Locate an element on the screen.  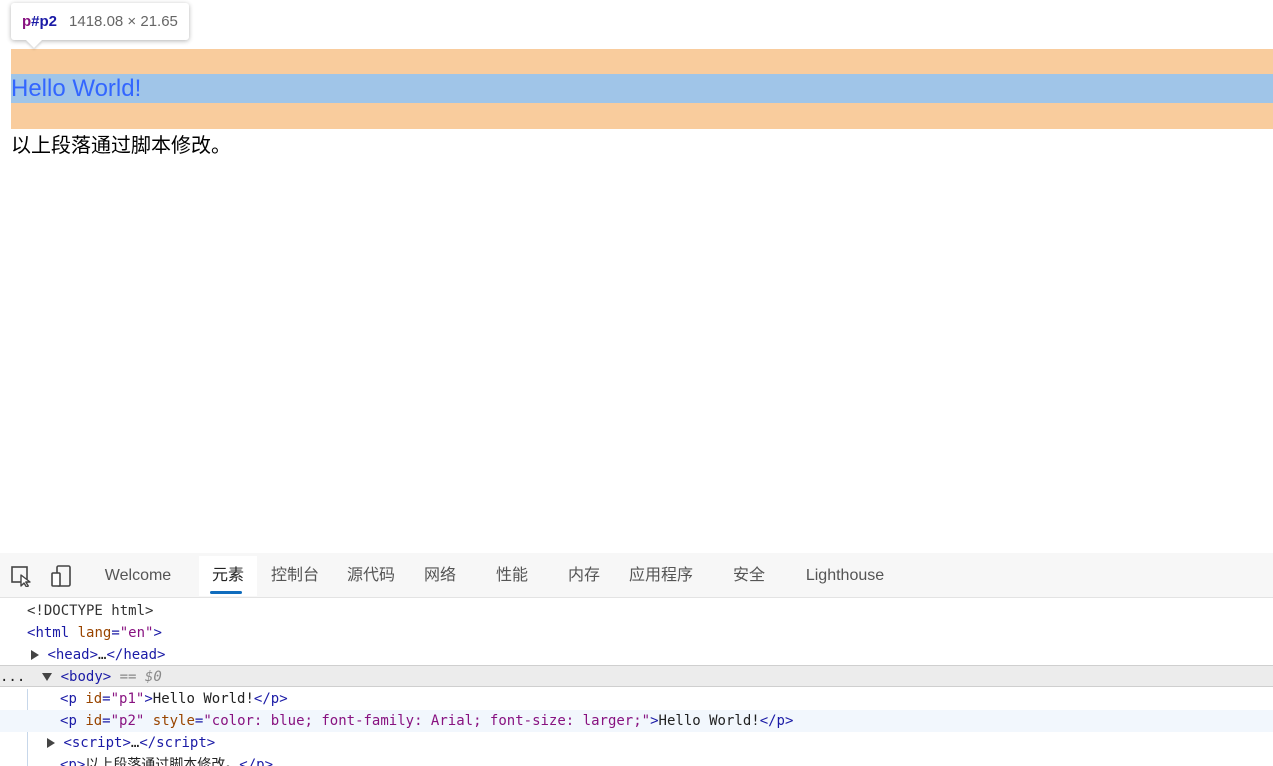
body-tag-name: body is located at coordinates (86, 677).